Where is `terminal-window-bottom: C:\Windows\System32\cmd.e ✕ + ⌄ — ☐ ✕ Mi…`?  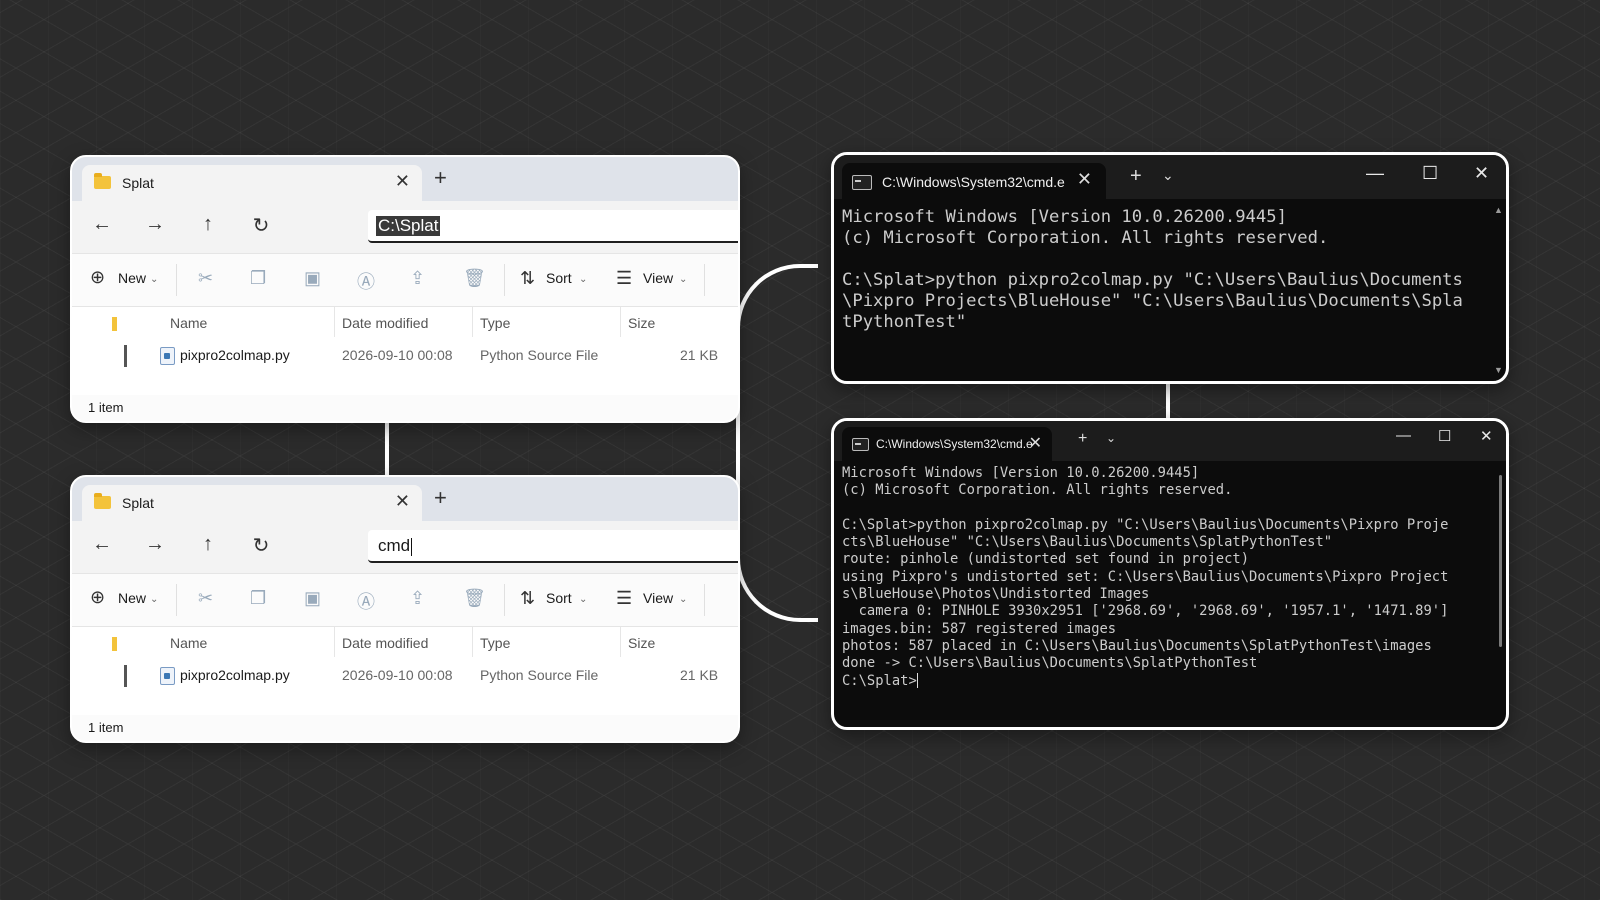 terminal-window-bottom: C:\Windows\System32\cmd.e ✕ + ⌄ — ☐ ✕ Mi… is located at coordinates (1170, 574).